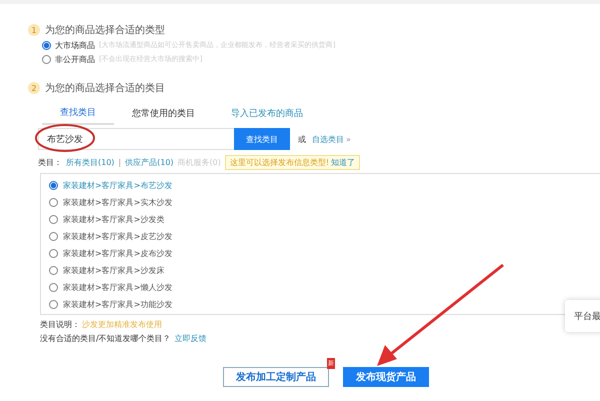 The width and height of the screenshot is (600, 401). Describe the element at coordinates (267, 114) in the screenshot. I see `tab: 导入已发布的商品` at that location.